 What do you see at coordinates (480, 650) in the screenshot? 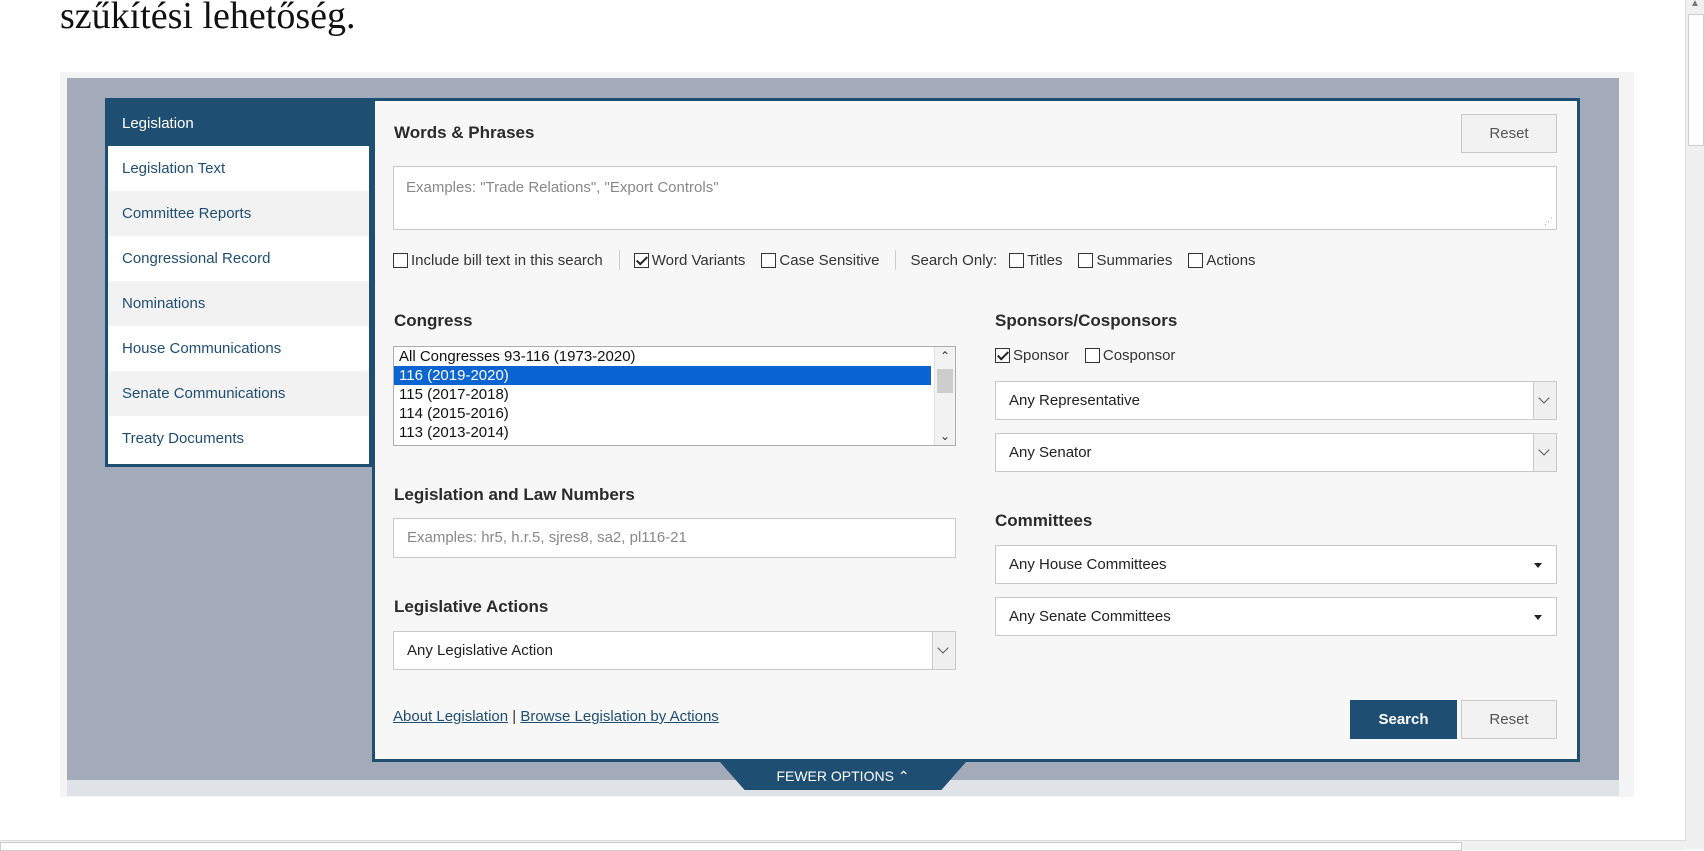
I see `legislative-action-value: Any Legislative Action` at bounding box center [480, 650].